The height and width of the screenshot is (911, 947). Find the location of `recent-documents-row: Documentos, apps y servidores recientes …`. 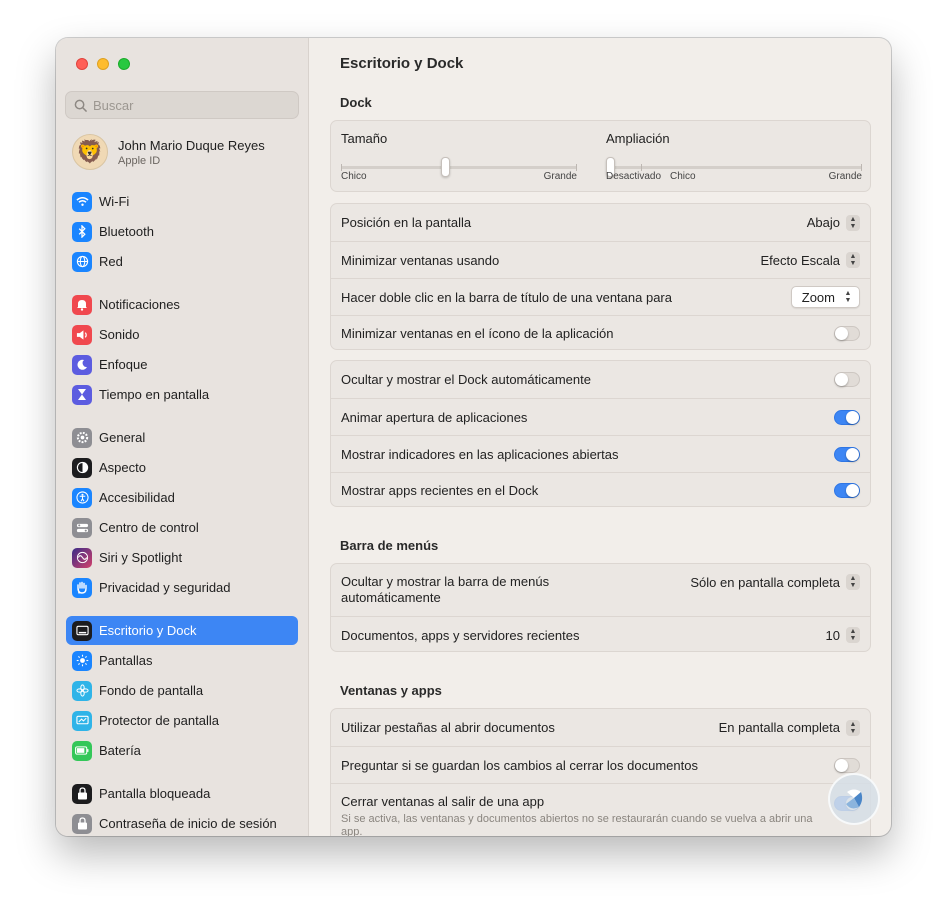

recent-documents-row: Documentos, apps y servidores recientes … is located at coordinates (600, 634).